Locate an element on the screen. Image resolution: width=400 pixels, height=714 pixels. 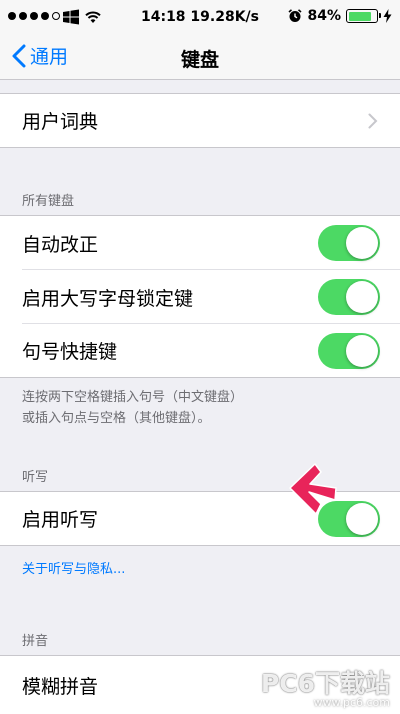
battery-icon is located at coordinates (363, 16).